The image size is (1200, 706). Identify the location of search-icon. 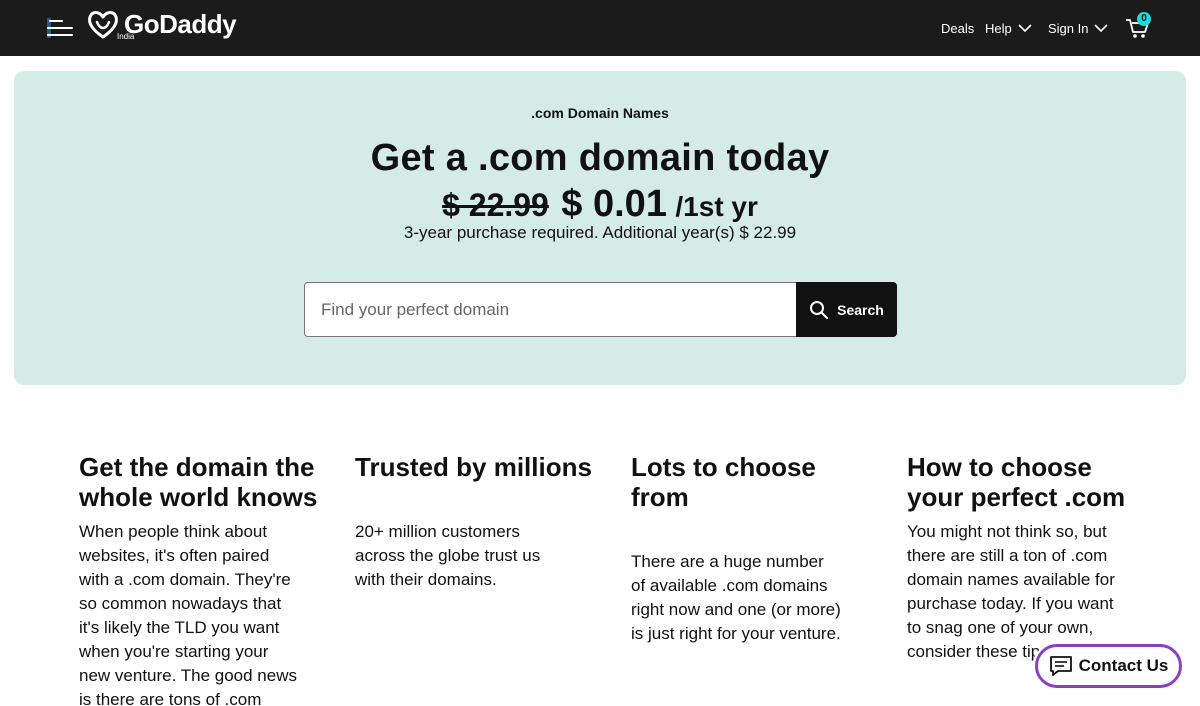
(819, 309).